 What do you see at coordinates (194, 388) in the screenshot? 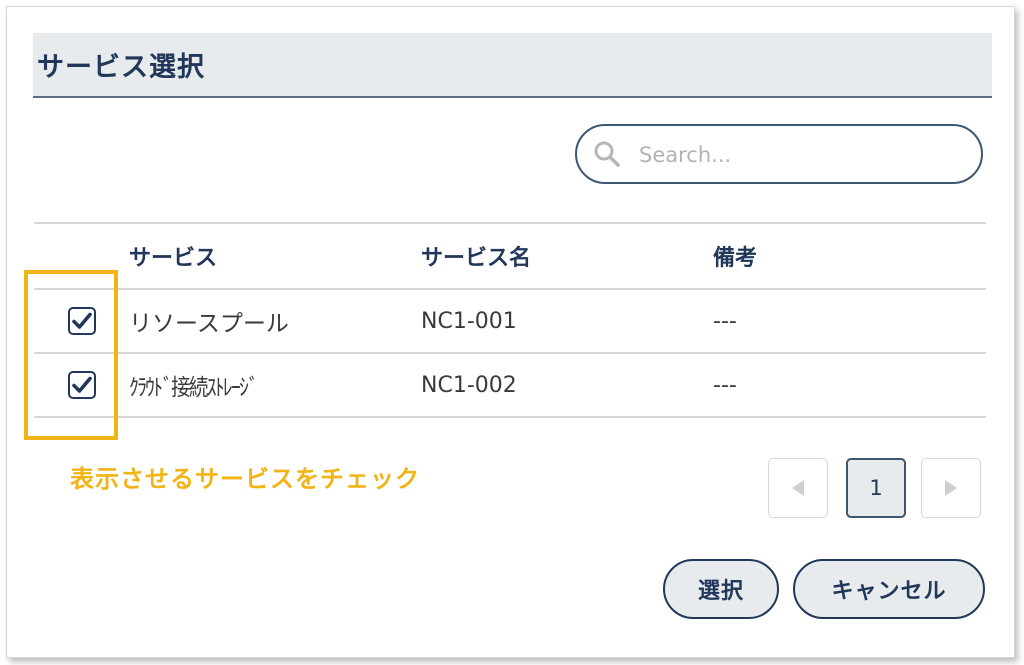
I see `cell-service: ｸﾗｳﾄﾞ接続ｽﾄﾚｰｼﾞ` at bounding box center [194, 388].